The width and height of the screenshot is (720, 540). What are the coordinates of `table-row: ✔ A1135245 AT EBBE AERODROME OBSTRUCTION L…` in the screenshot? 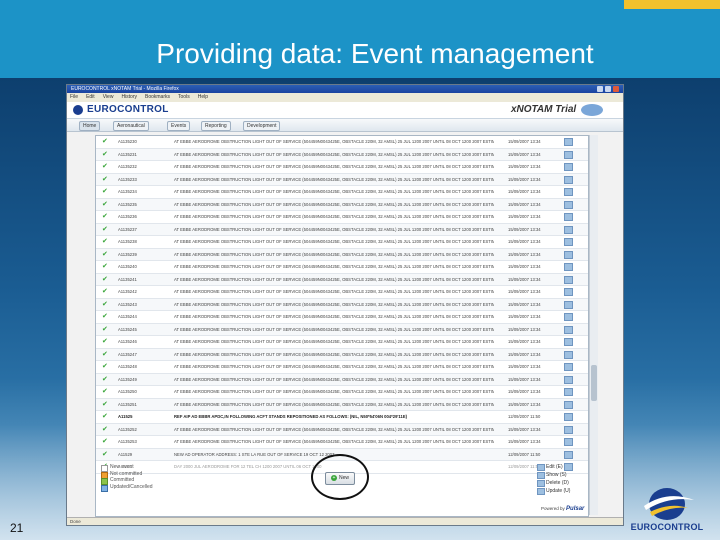 It's located at (342, 329).